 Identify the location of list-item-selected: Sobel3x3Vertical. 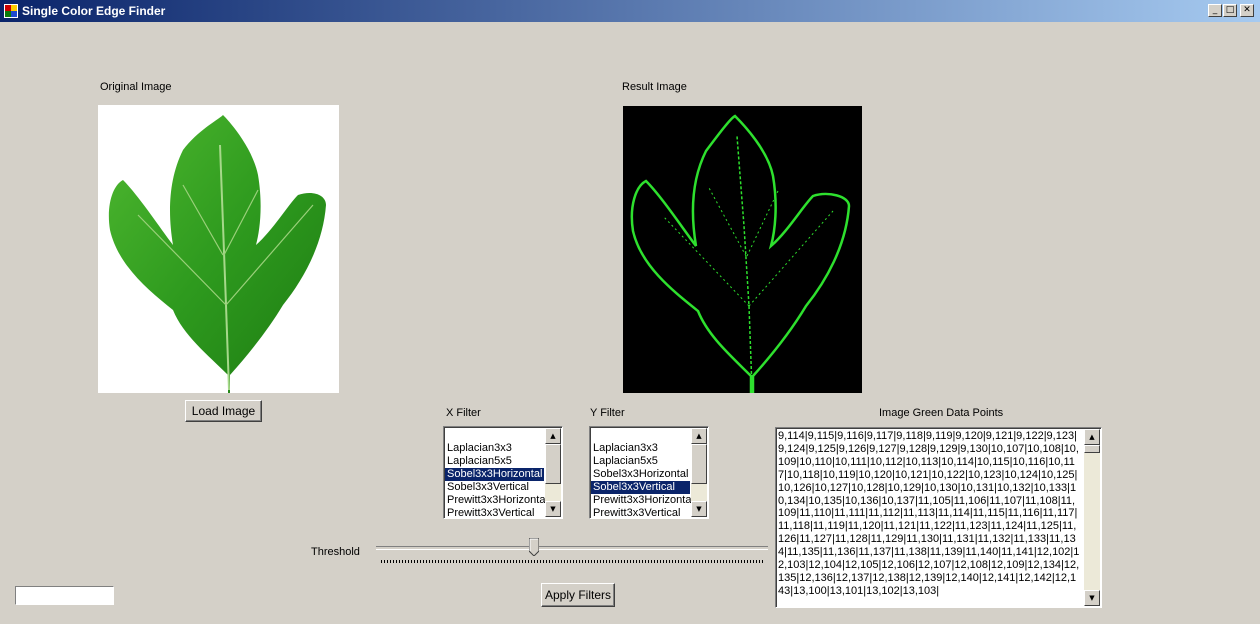
(640, 487).